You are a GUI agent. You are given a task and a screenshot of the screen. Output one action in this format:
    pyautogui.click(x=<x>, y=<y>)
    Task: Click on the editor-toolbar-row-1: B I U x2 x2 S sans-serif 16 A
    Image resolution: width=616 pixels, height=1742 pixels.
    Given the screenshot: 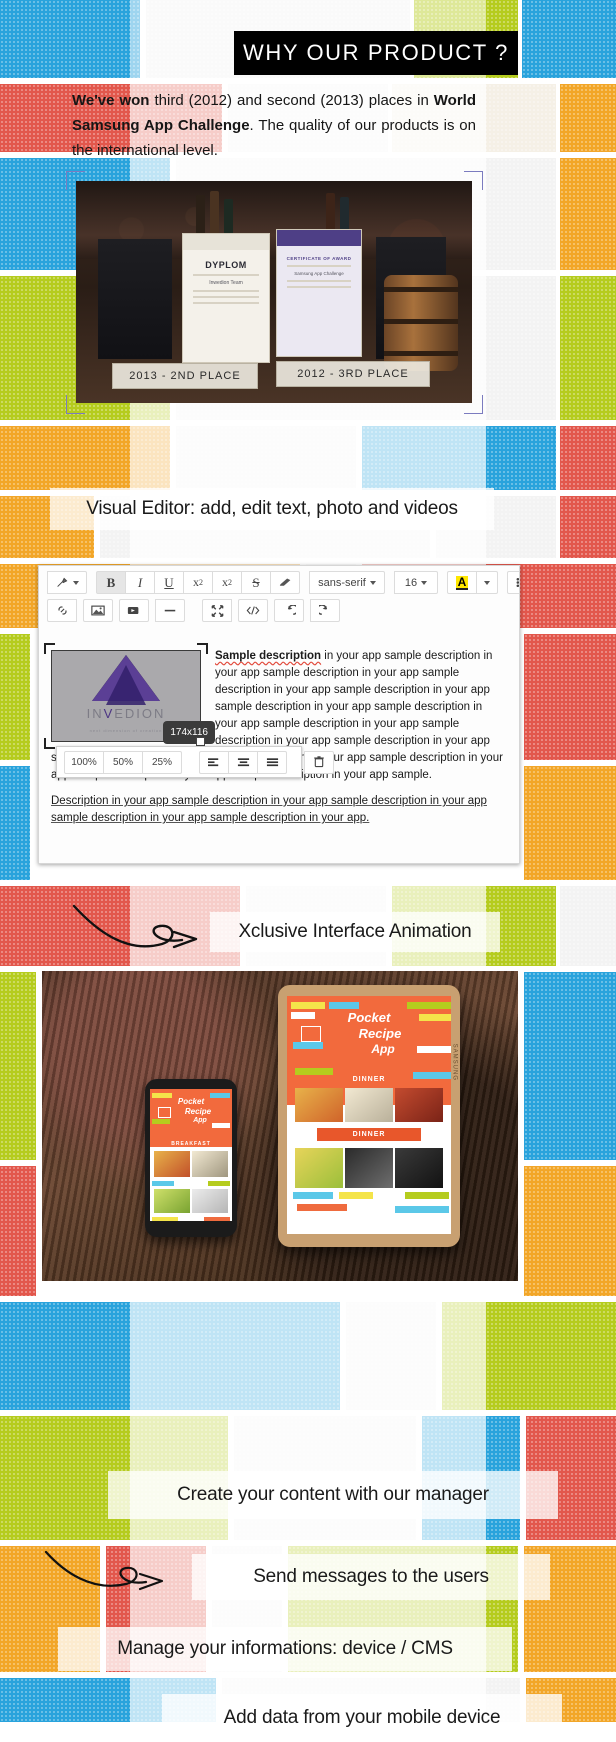 What is the action you would take?
    pyautogui.click(x=279, y=582)
    